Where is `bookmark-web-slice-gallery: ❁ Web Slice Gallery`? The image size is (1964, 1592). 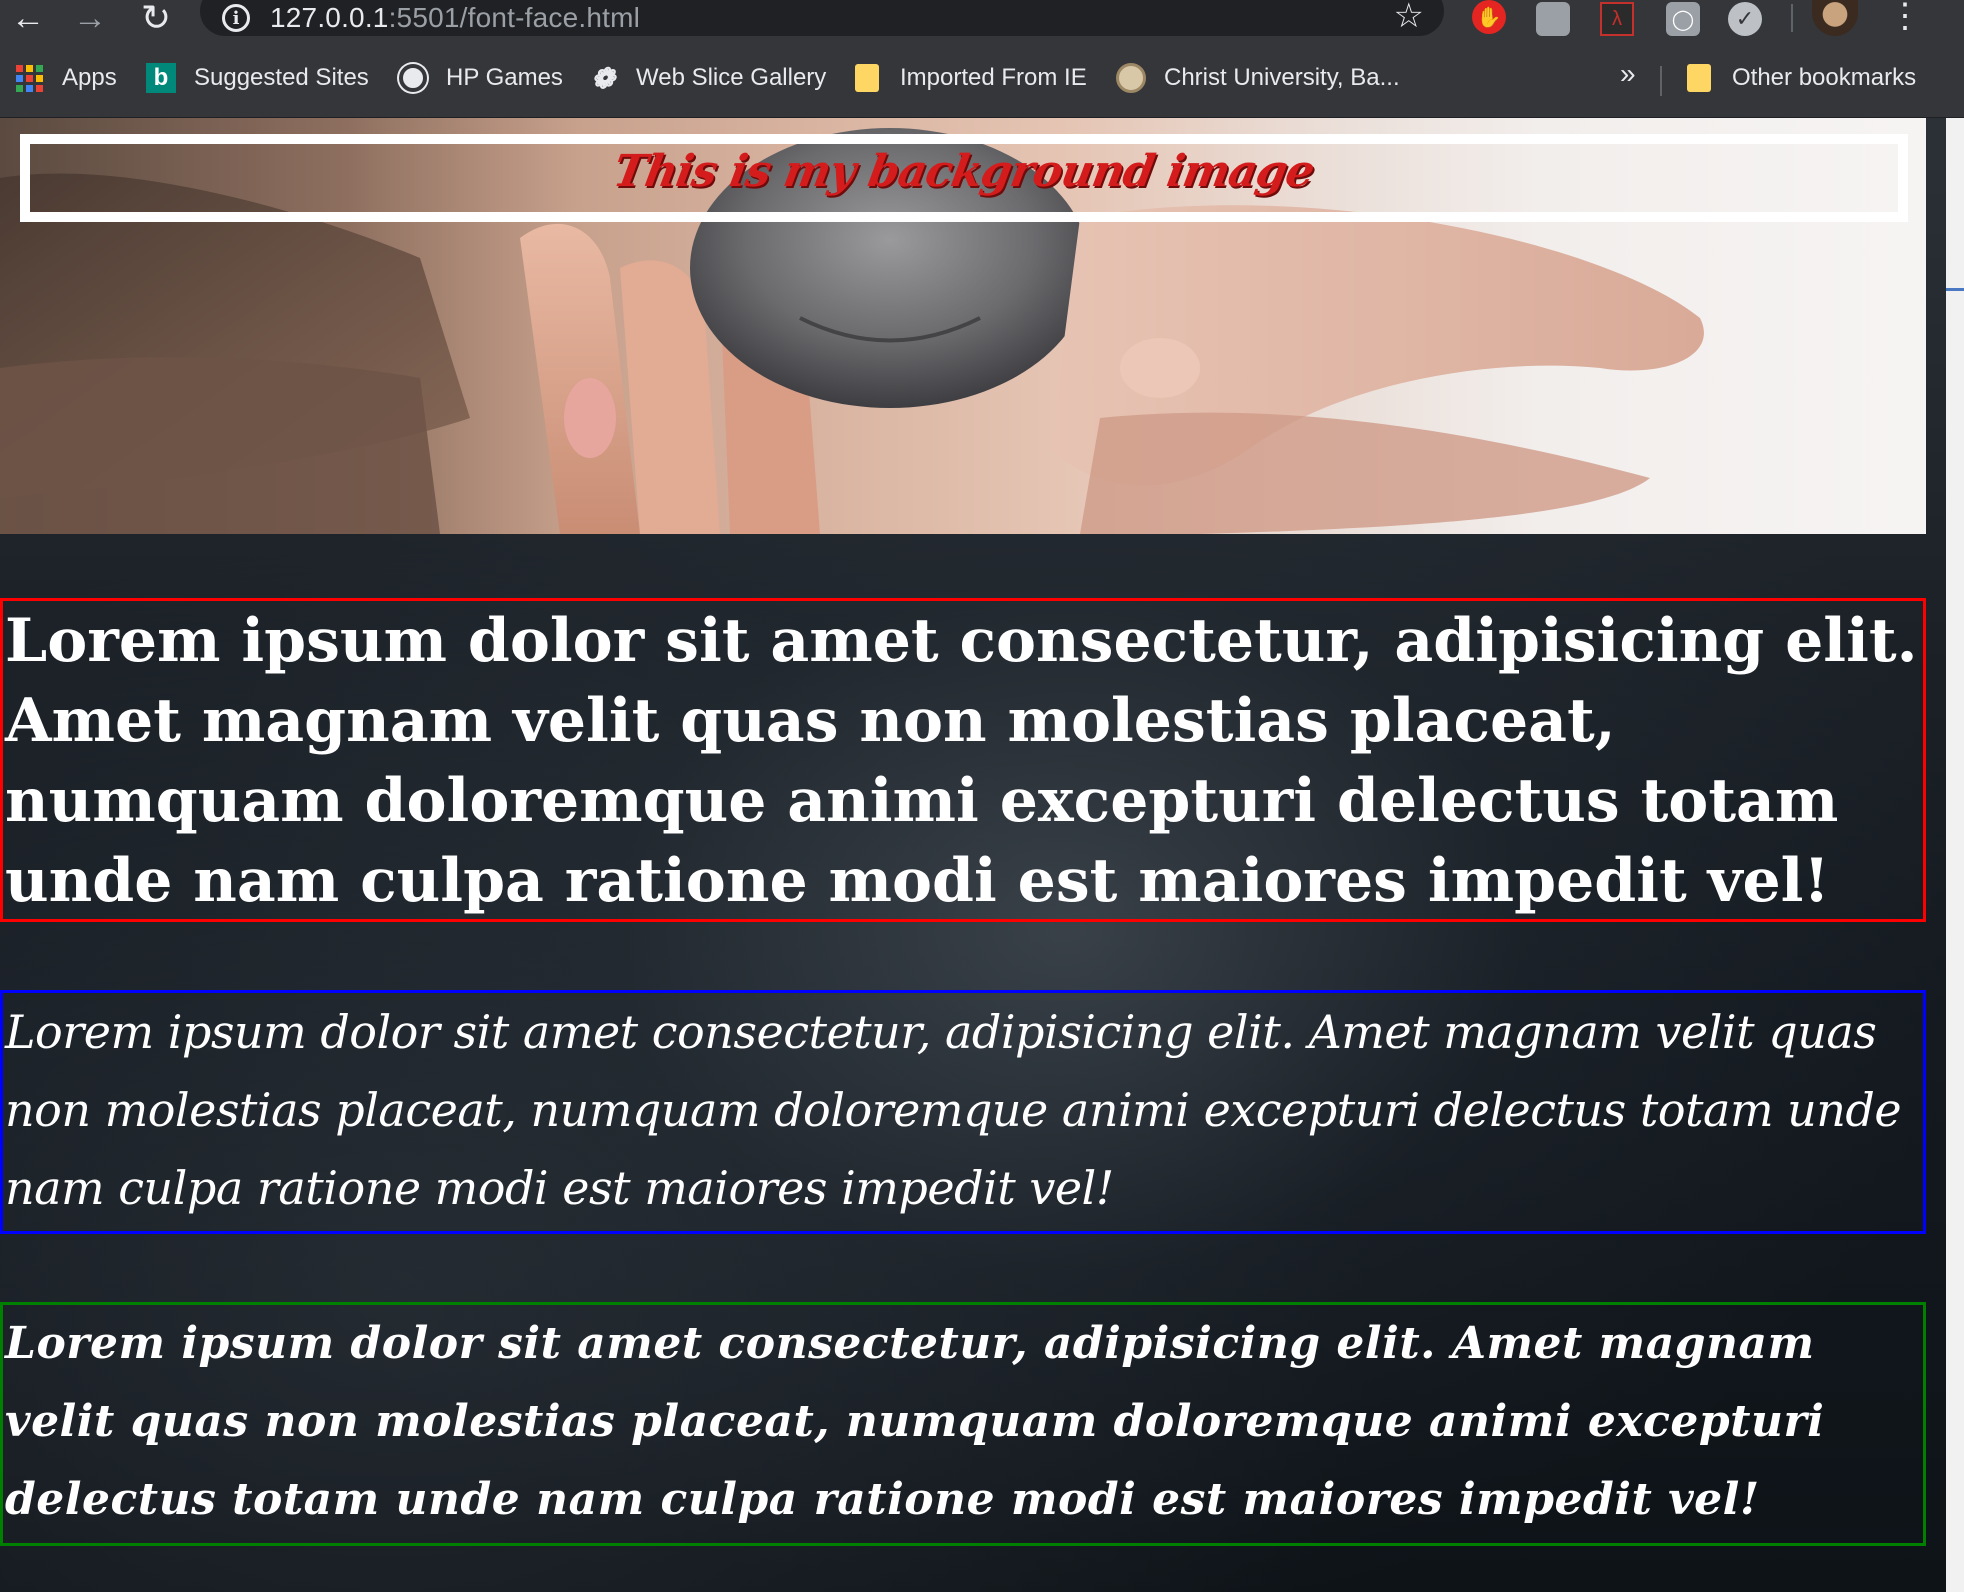
bookmark-web-slice-gallery: ❁ Web Slice Gallery is located at coordinates (707, 78).